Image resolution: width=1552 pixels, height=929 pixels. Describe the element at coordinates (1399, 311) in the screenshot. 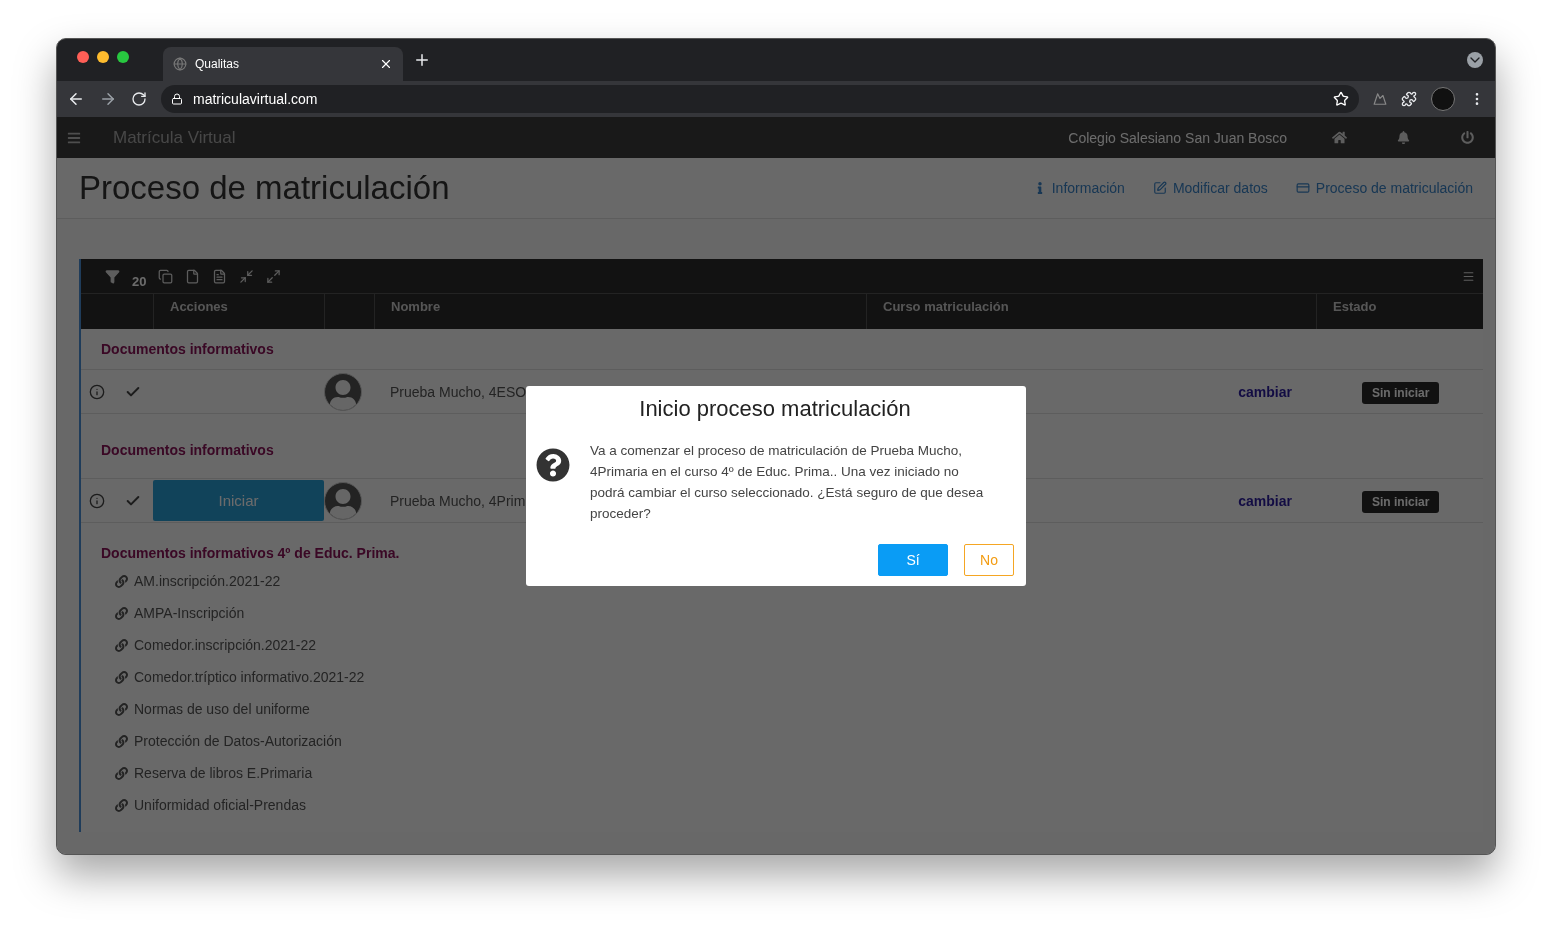

I see `column-header: Estado` at that location.